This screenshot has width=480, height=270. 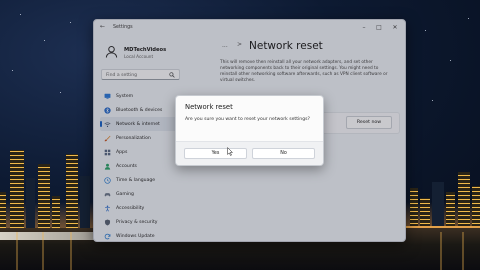 I want to click on mouse-cursor-icon, so click(x=230, y=151).